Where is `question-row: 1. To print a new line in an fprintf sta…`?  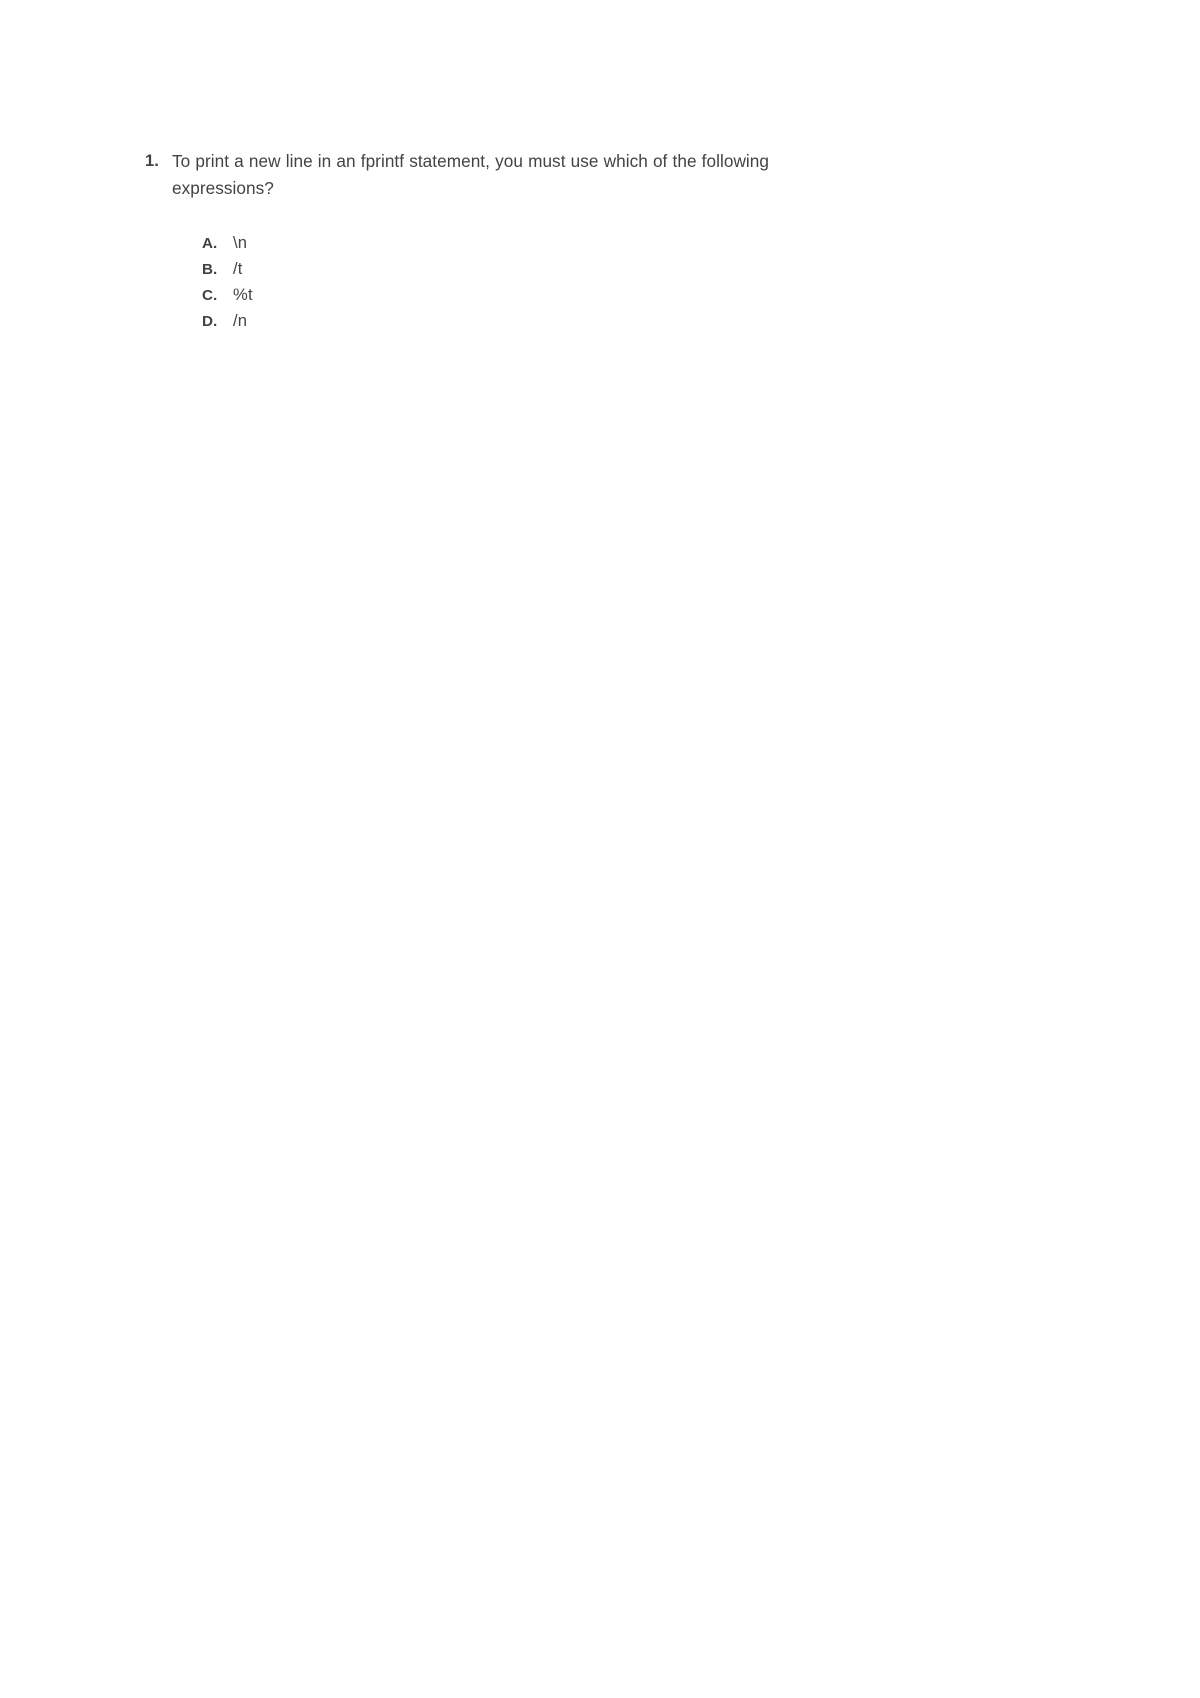
question-row: 1. To print a new line in an fprintf sta… is located at coordinates (495, 175).